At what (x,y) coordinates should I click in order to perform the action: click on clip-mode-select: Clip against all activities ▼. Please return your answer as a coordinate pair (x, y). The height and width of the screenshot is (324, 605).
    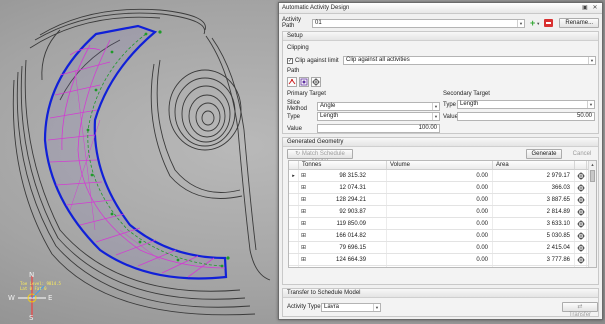
    Looking at the image, I should click on (469, 60).